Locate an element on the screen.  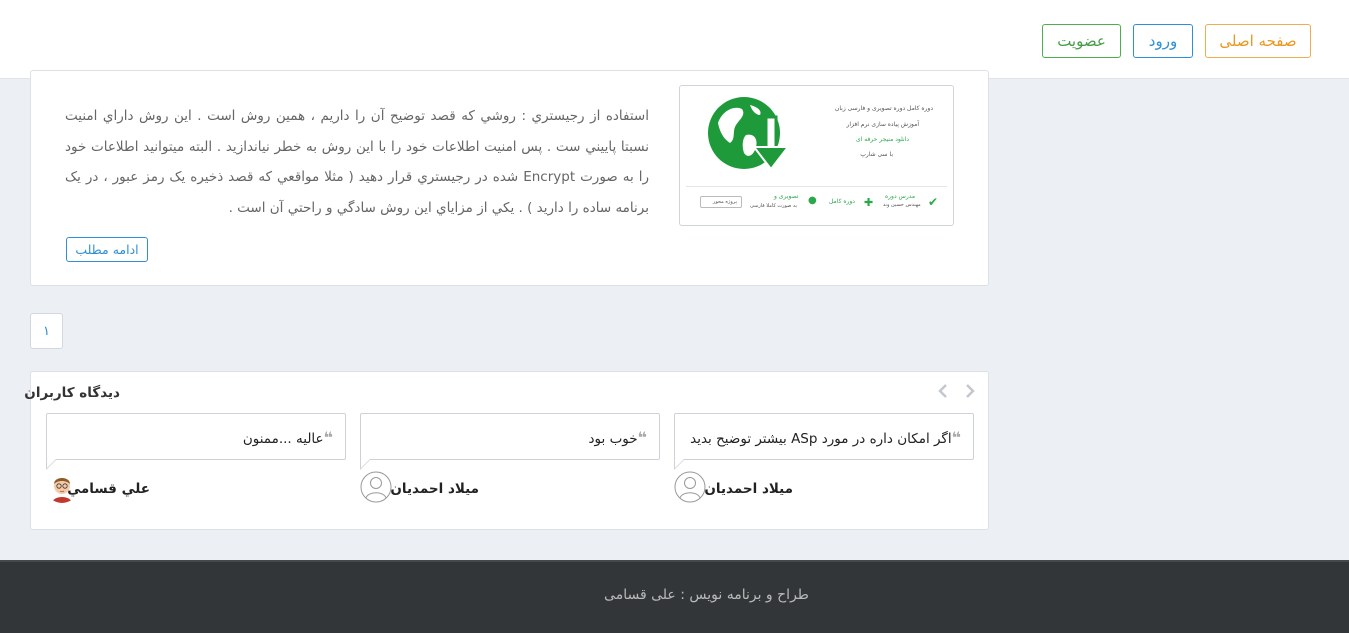
thumb-full-course: دوره کامل is located at coordinates (842, 201).